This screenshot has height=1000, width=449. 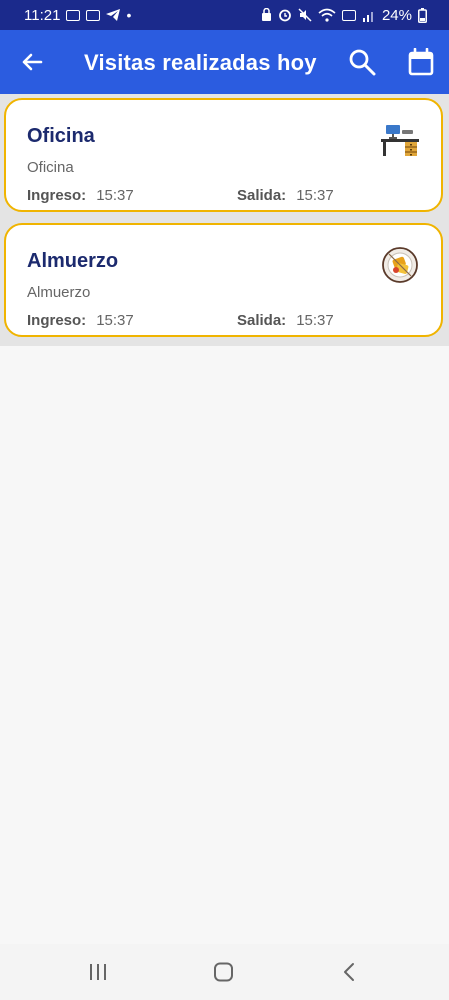 I want to click on lock-icon, so click(x=266, y=14).